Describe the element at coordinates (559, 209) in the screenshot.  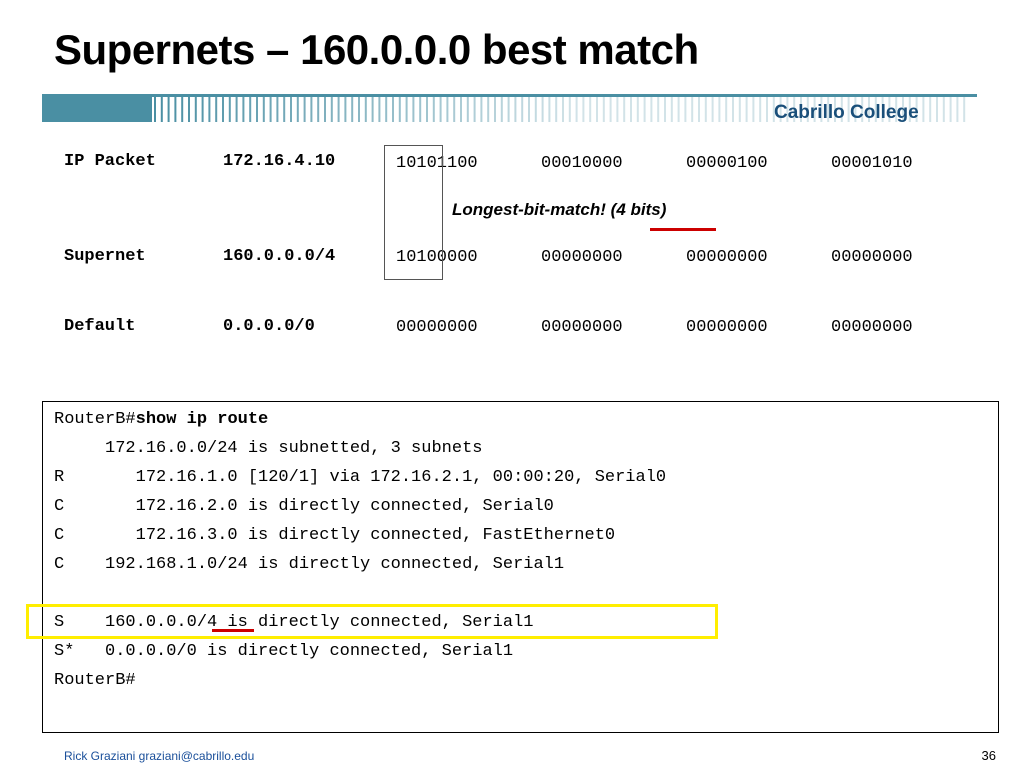
I see `longest-match-annotation: Longest-bit-match! (4 bits)` at that location.